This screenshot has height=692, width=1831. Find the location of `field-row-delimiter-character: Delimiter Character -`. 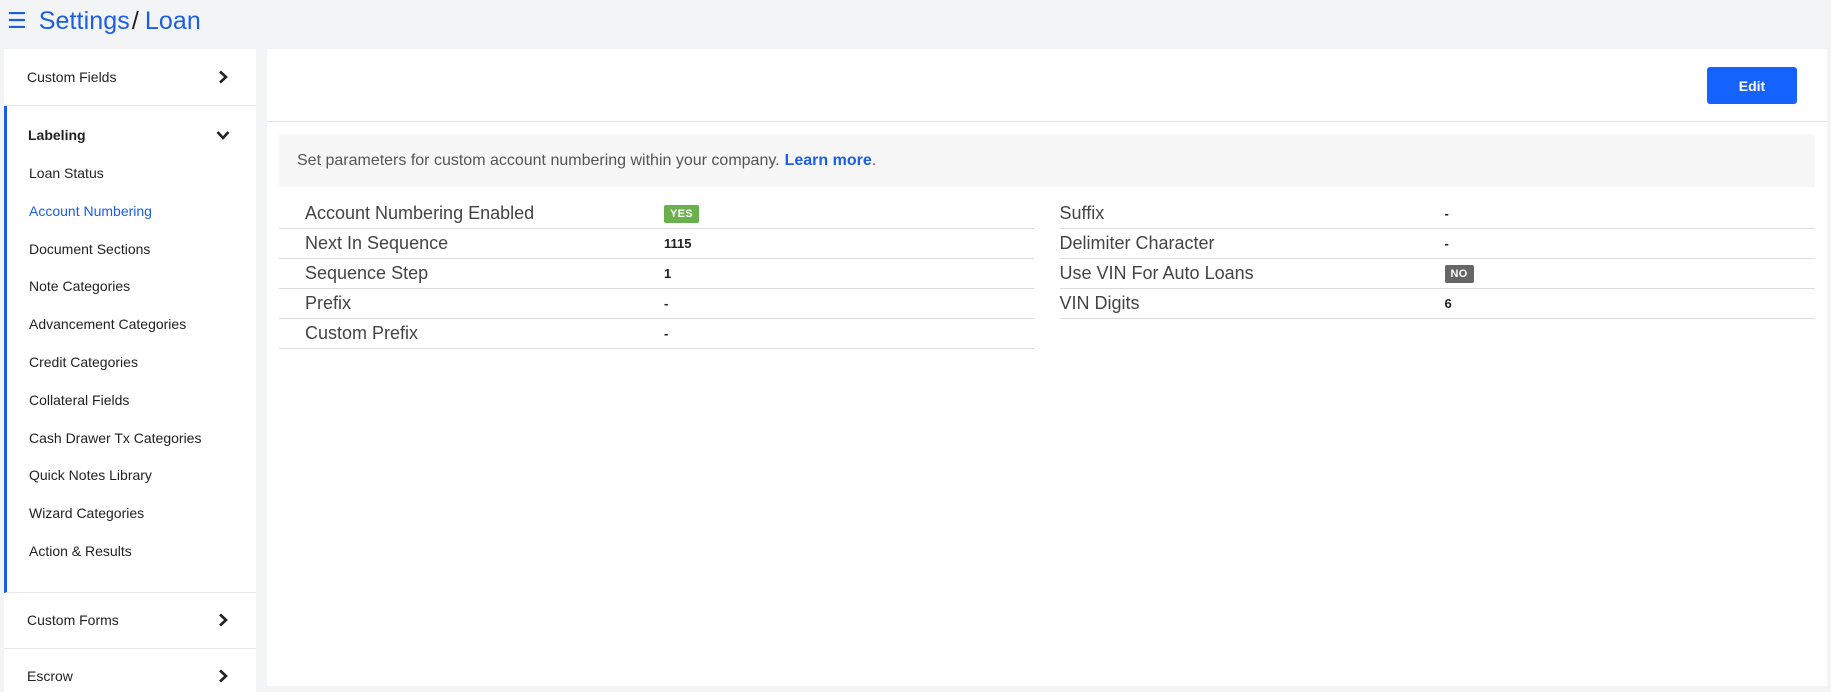

field-row-delimiter-character: Delimiter Character - is located at coordinates (1437, 244).